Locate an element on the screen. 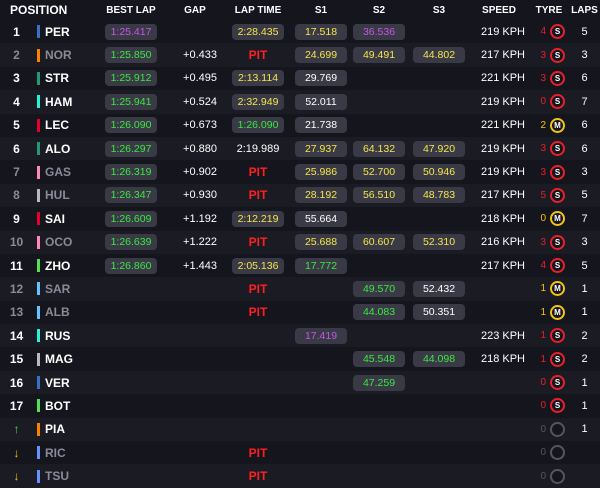 This screenshot has height=488, width=600. sector3-value: 44.802 is located at coordinates (439, 55).